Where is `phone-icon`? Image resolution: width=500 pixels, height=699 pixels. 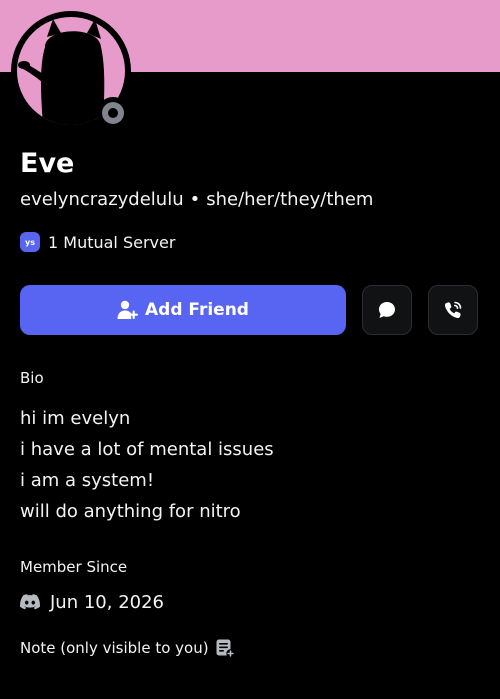
phone-icon is located at coordinates (453, 310).